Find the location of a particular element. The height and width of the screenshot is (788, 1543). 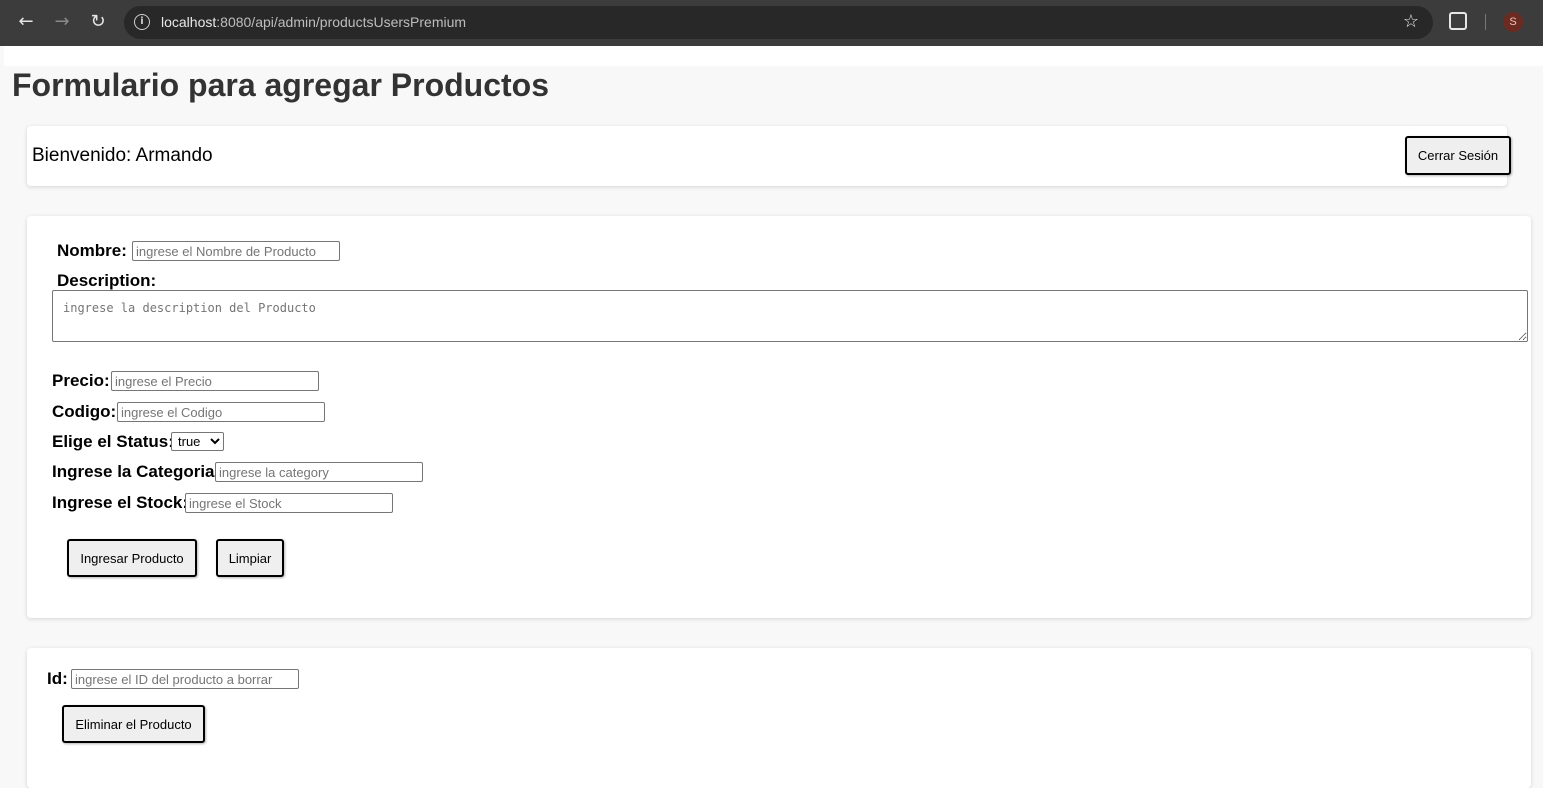

extensions-icon is located at coordinates (1458, 21).